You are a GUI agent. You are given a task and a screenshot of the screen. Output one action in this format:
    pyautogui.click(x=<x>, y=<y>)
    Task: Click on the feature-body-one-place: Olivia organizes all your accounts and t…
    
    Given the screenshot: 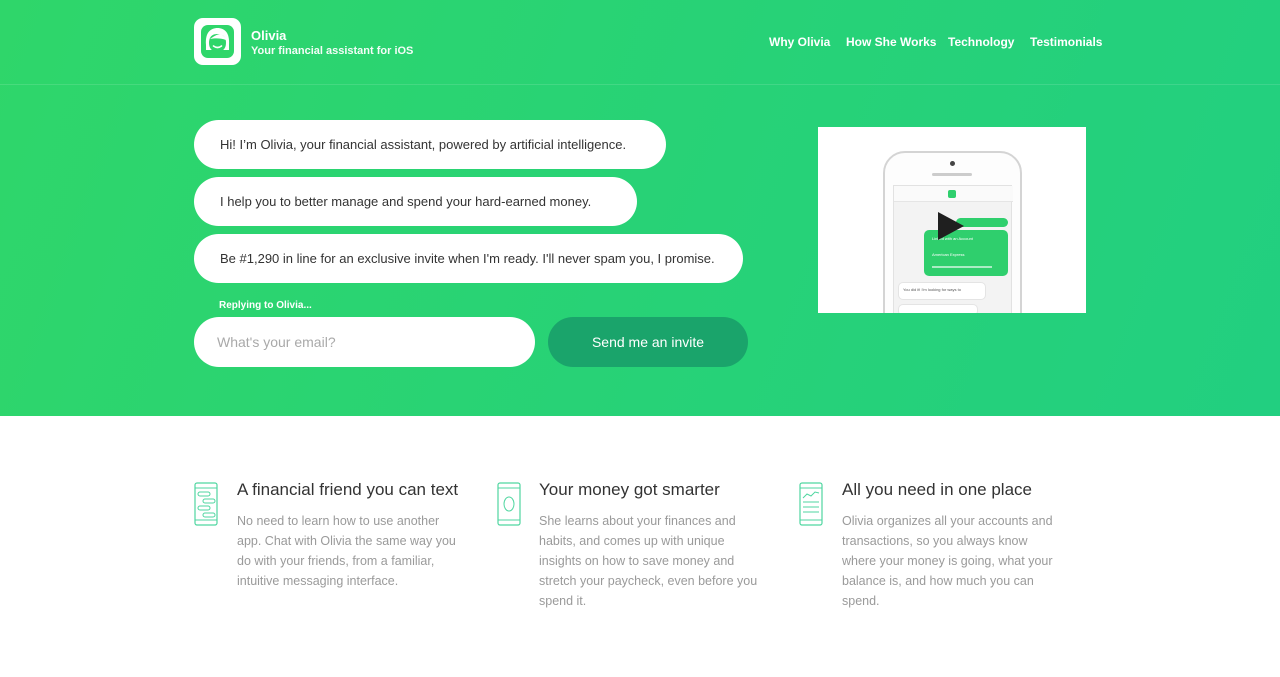 What is the action you would take?
    pyautogui.click(x=947, y=561)
    